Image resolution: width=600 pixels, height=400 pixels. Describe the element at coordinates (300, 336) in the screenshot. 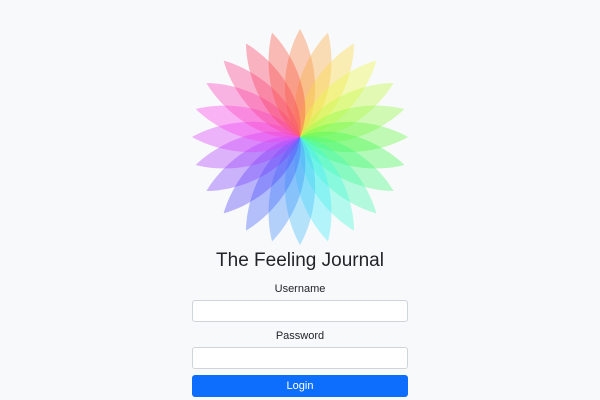

I see `password-label: Password` at that location.